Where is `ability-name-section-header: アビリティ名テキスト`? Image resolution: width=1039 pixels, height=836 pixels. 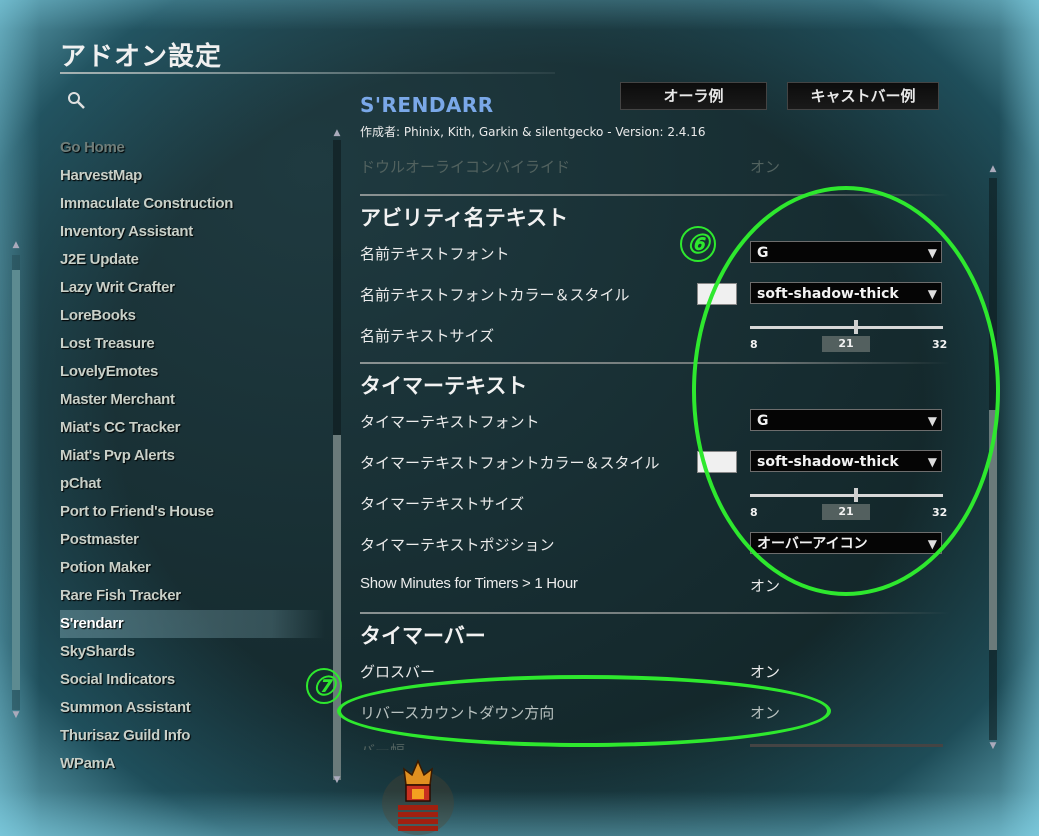
ability-name-section-header: アビリティ名テキスト is located at coordinates (464, 218).